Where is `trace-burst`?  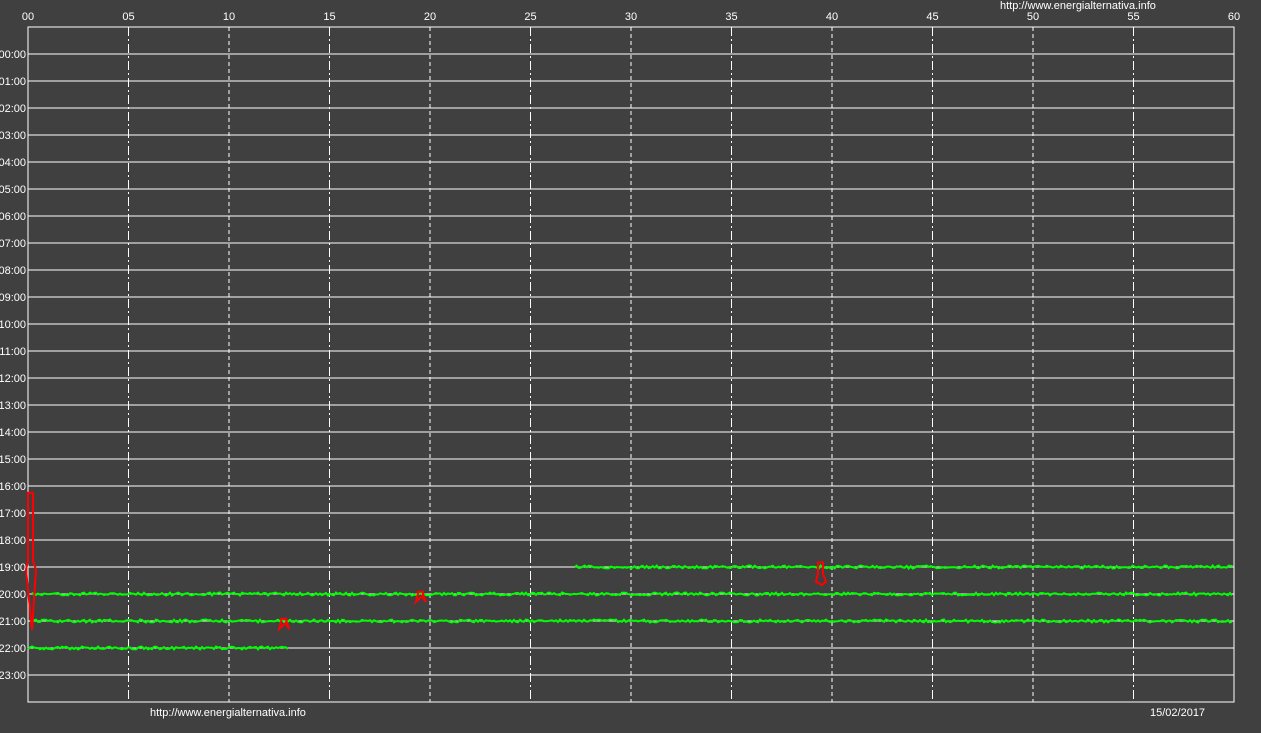 trace-burst is located at coordinates (284, 625).